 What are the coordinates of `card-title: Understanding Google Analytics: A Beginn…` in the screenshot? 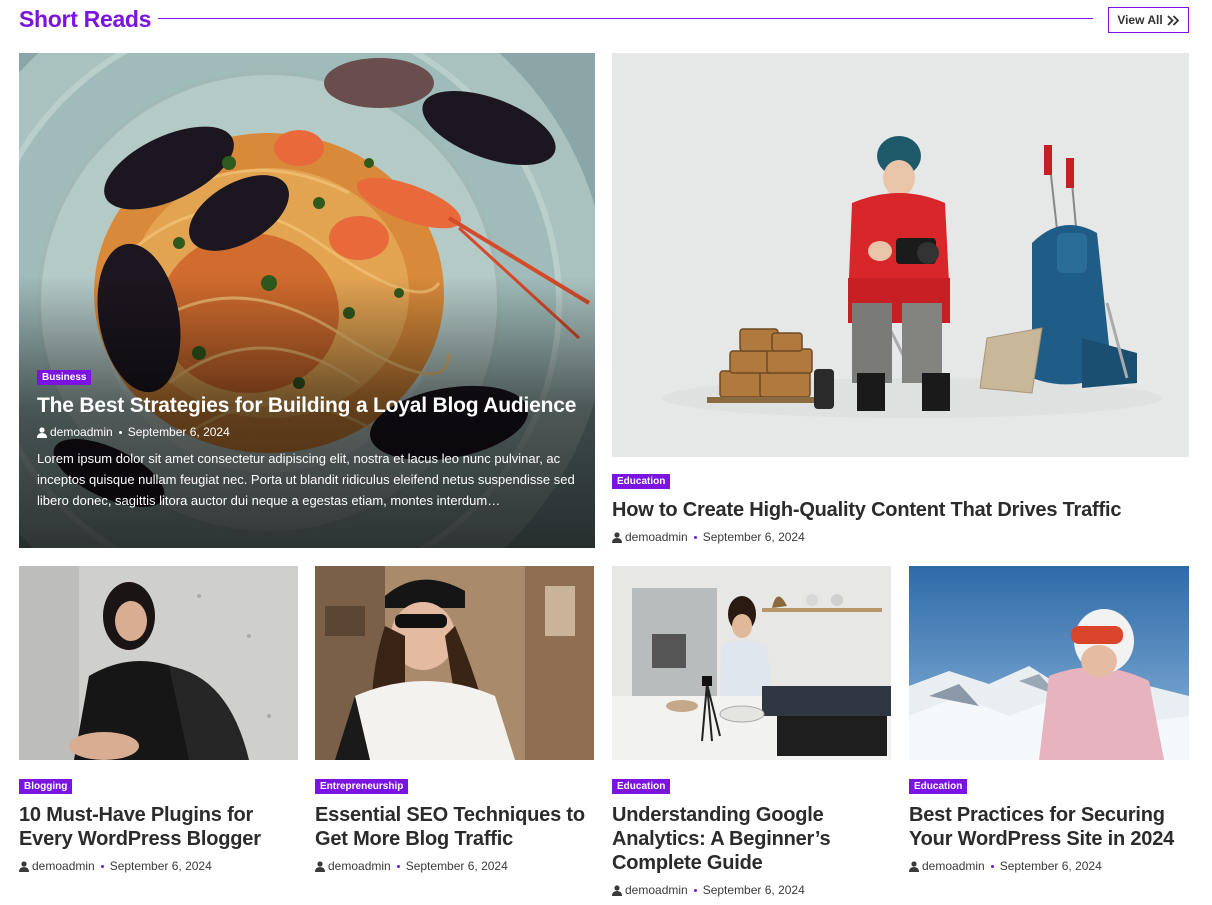 It's located at (751, 839).